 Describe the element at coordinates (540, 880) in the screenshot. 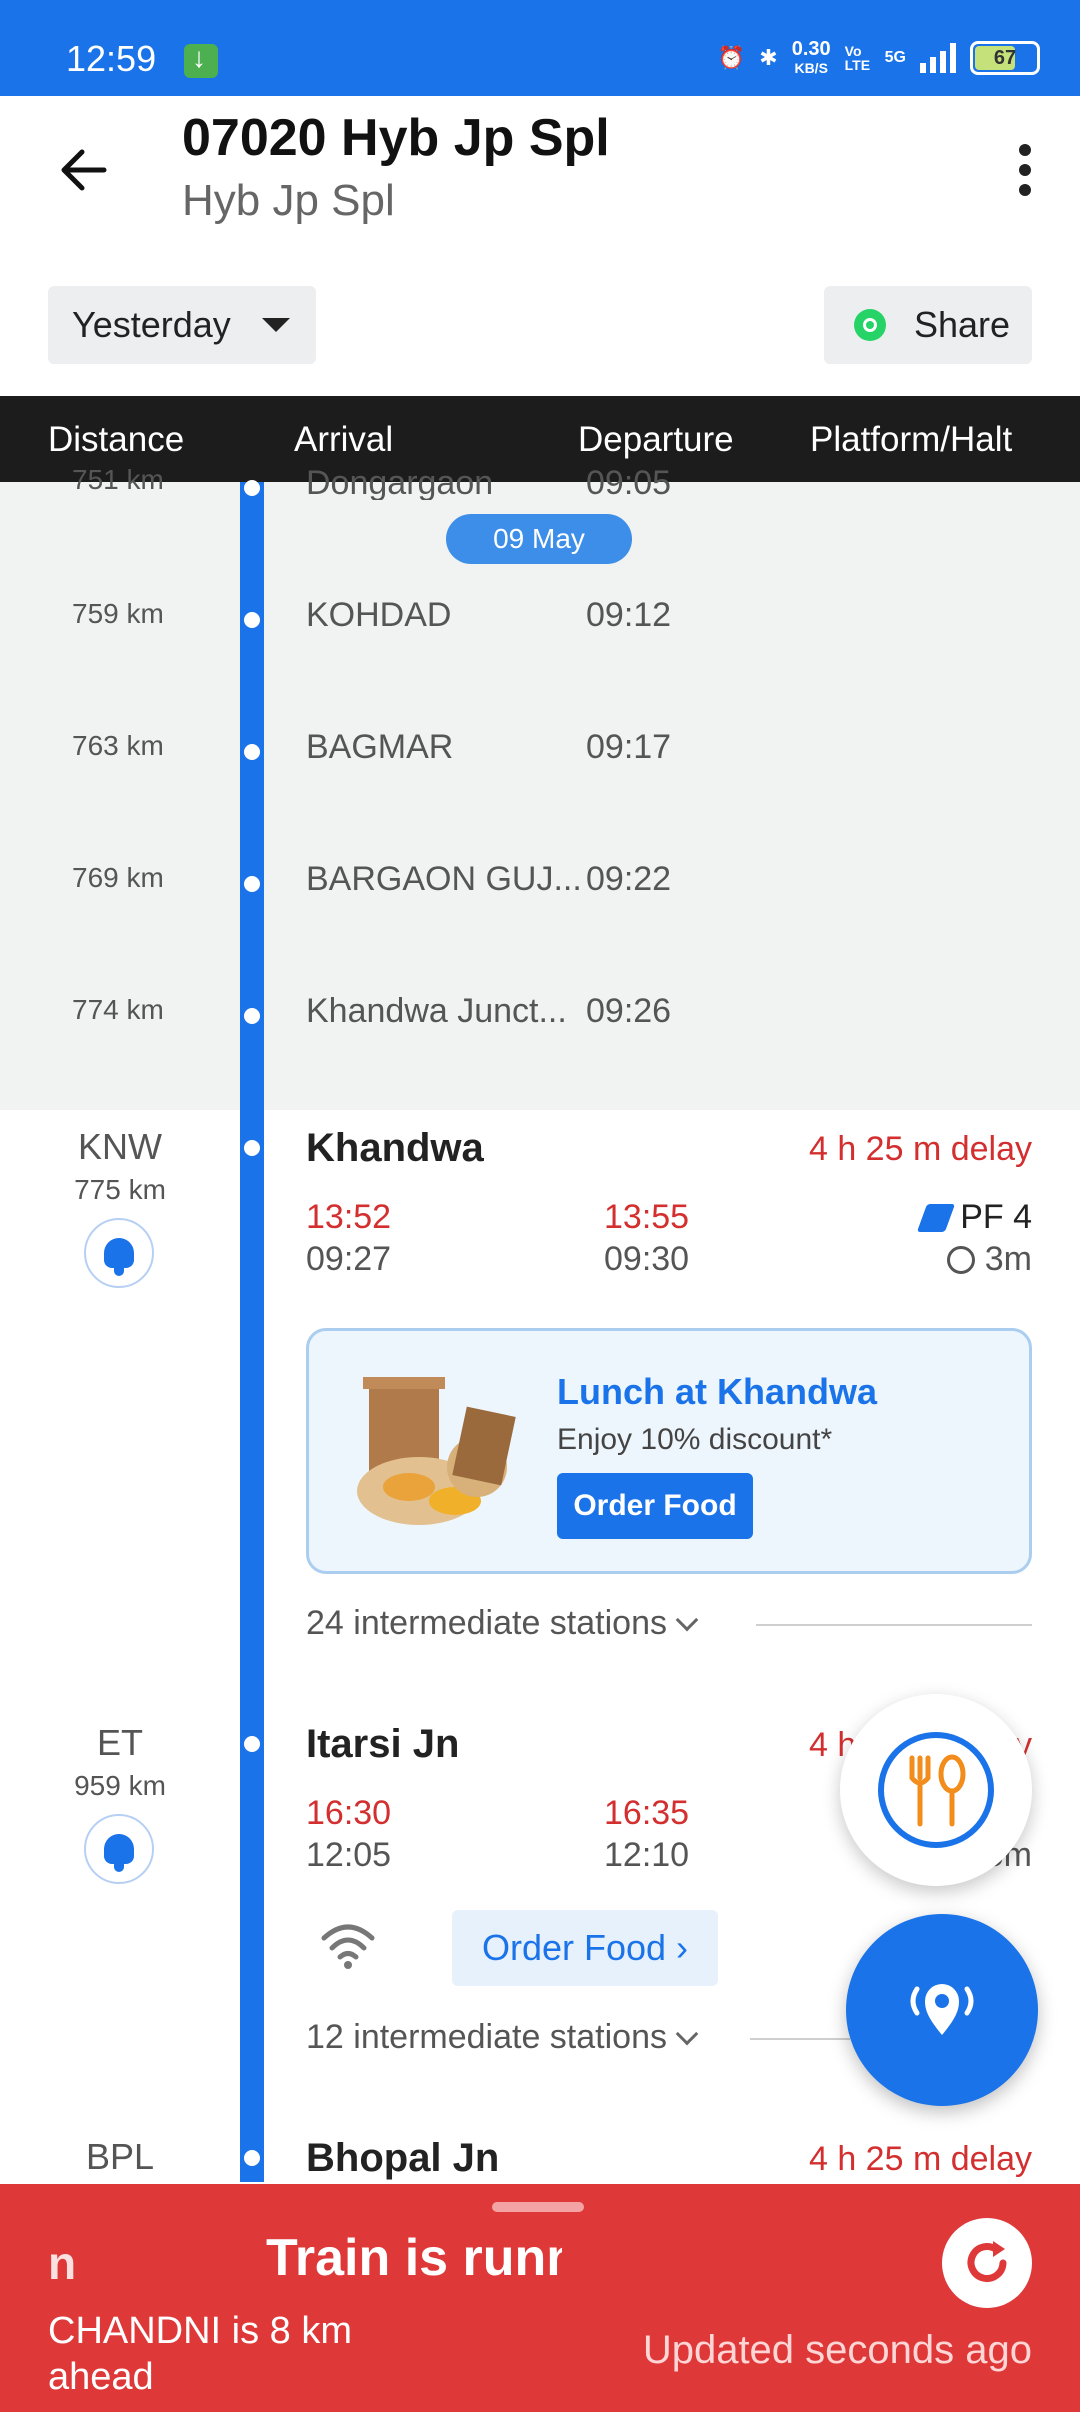

I see `list-item: 769 km BARGAON GUJ... 09:22` at that location.